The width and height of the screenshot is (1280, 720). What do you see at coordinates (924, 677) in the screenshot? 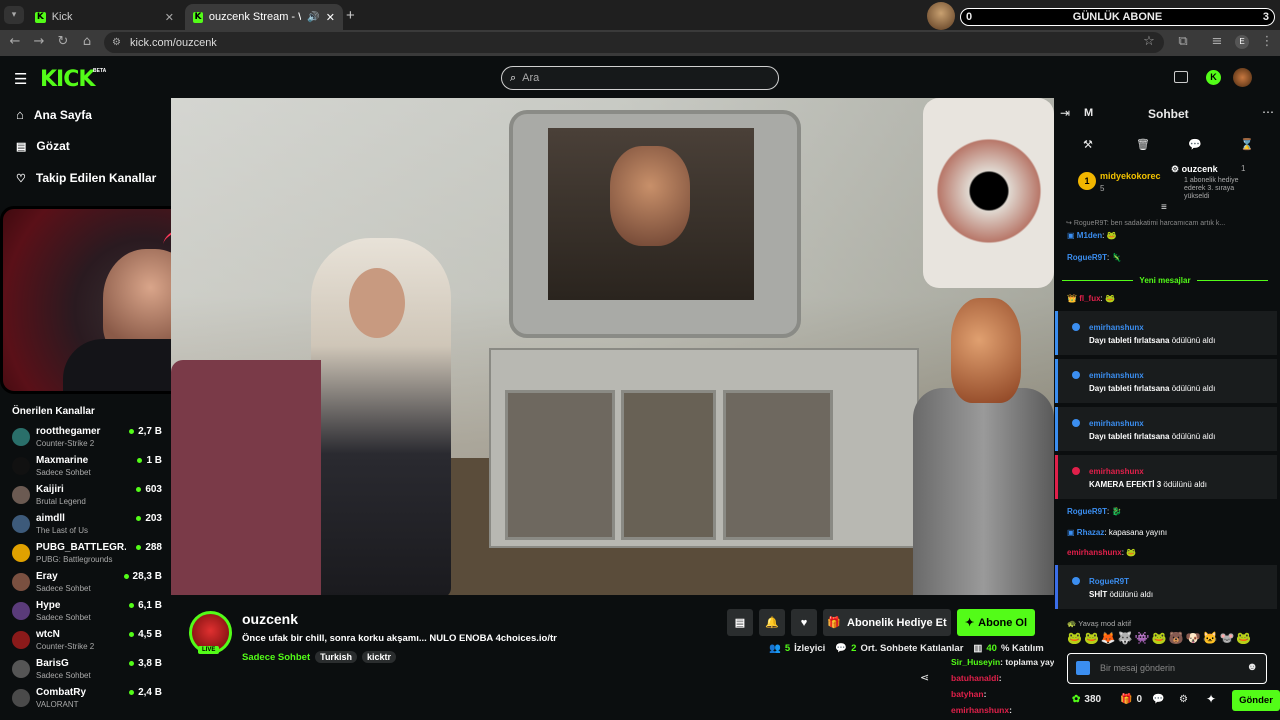
I see `share-icon: ⋖` at bounding box center [924, 677].